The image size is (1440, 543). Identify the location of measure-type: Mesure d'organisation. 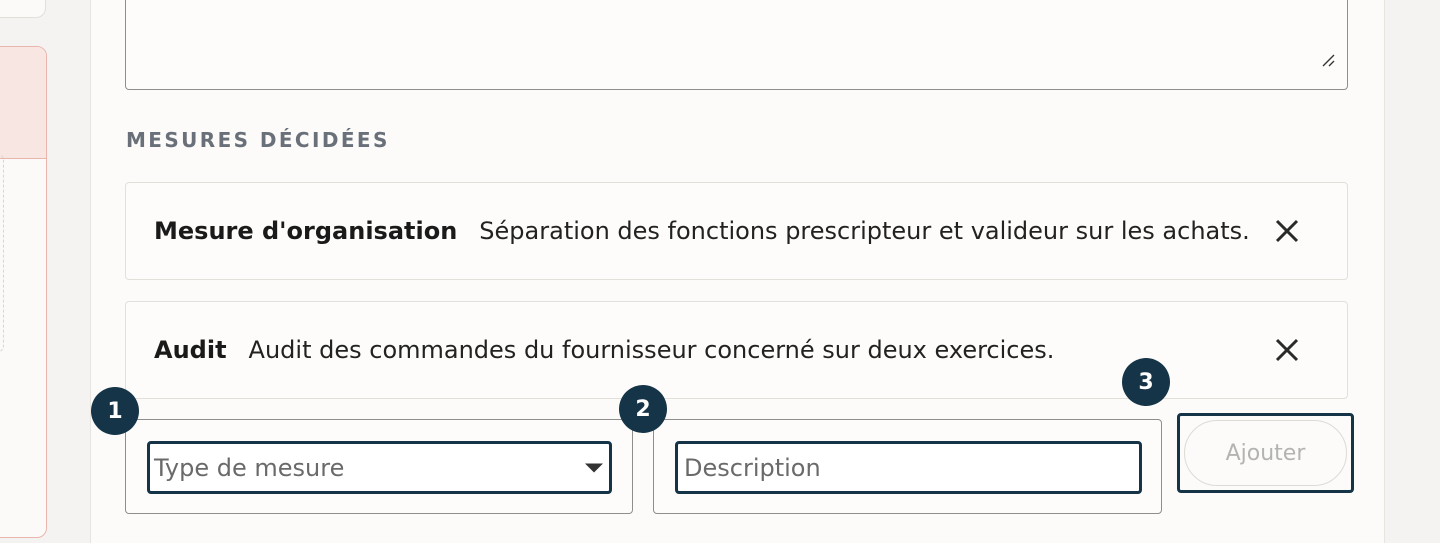
(306, 231).